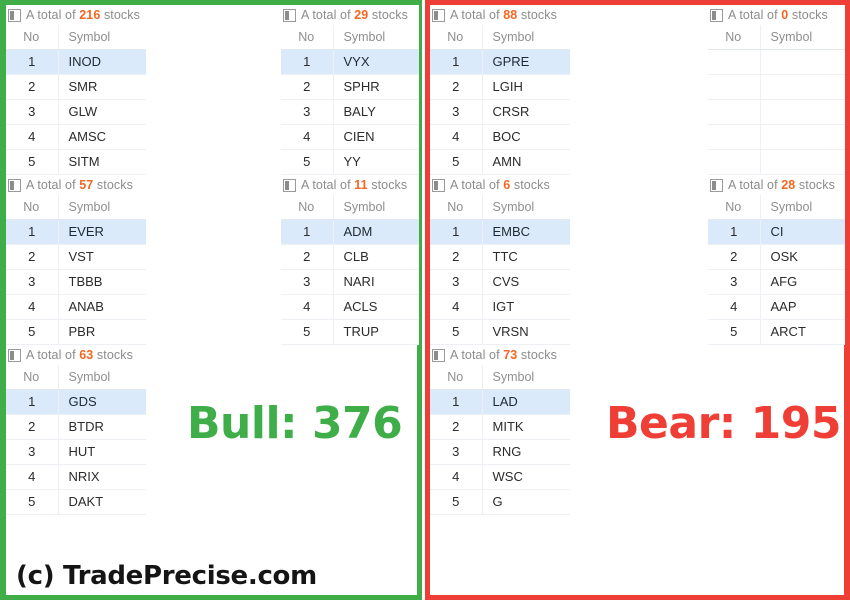 The image size is (850, 600). What do you see at coordinates (76, 137) in the screenshot?
I see `table-row: 4 AMSC` at bounding box center [76, 137].